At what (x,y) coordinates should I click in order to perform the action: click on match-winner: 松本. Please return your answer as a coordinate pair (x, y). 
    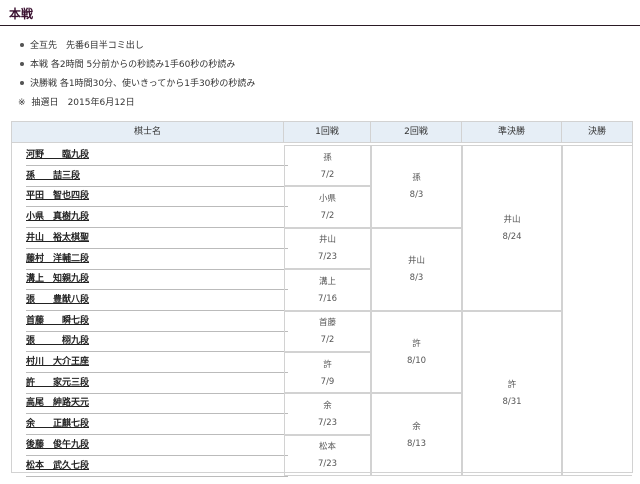
    Looking at the image, I should click on (327, 447).